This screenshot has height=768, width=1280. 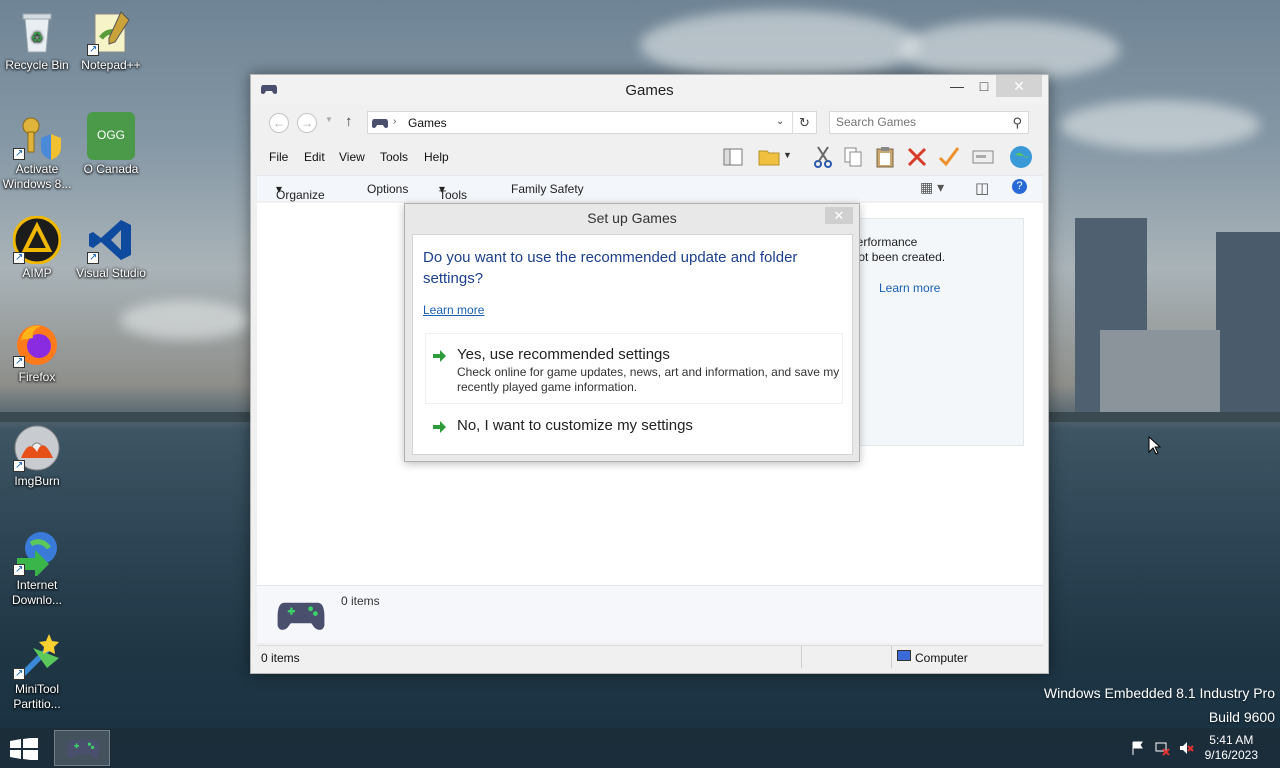 What do you see at coordinates (839, 215) in the screenshot?
I see `dialog-close-button: ✕` at bounding box center [839, 215].